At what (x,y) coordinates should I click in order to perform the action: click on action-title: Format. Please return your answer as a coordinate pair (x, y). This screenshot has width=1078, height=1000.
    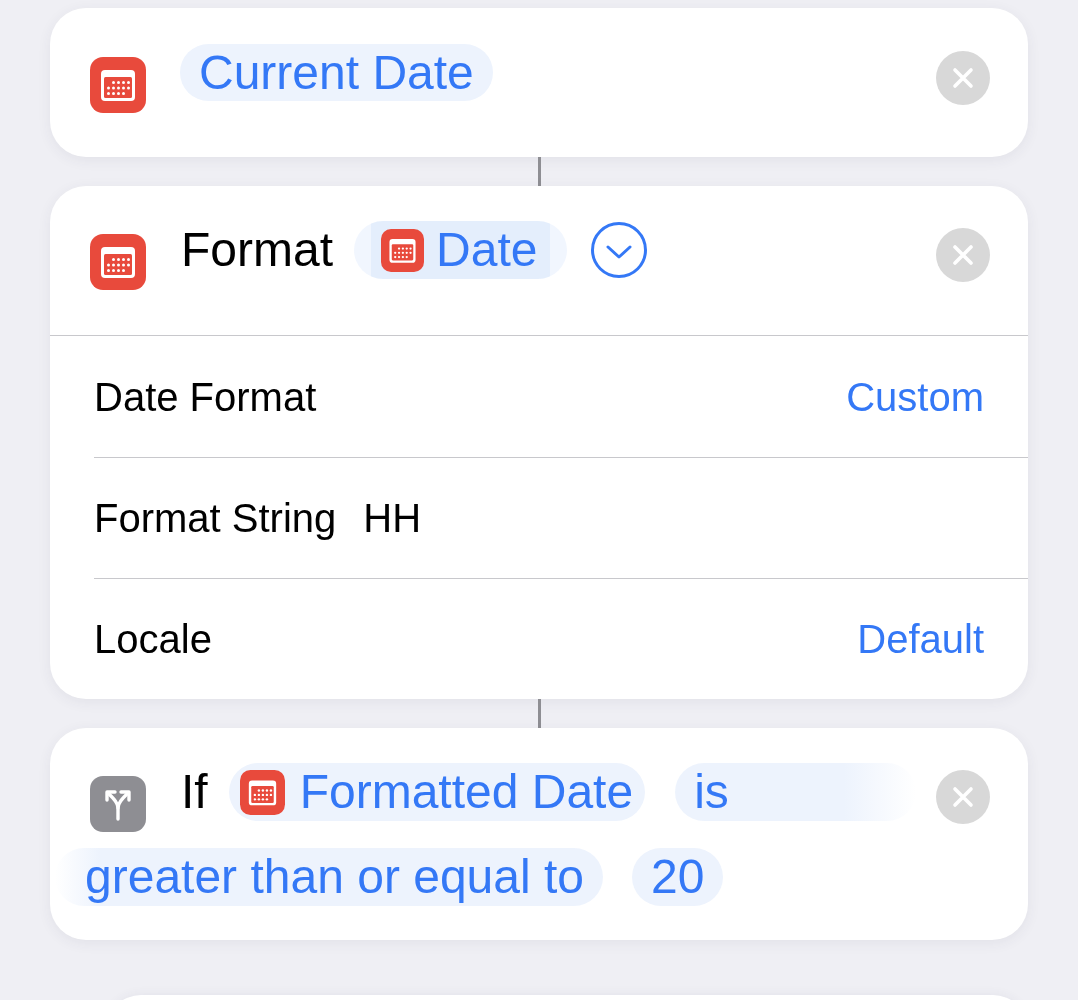
    Looking at the image, I should click on (257, 250).